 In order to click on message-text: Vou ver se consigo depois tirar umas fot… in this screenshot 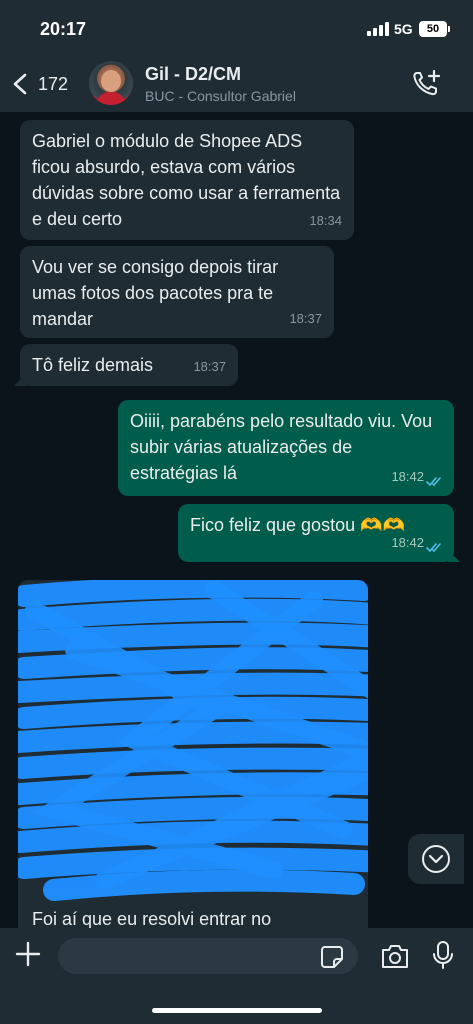, I will do `click(155, 293)`.